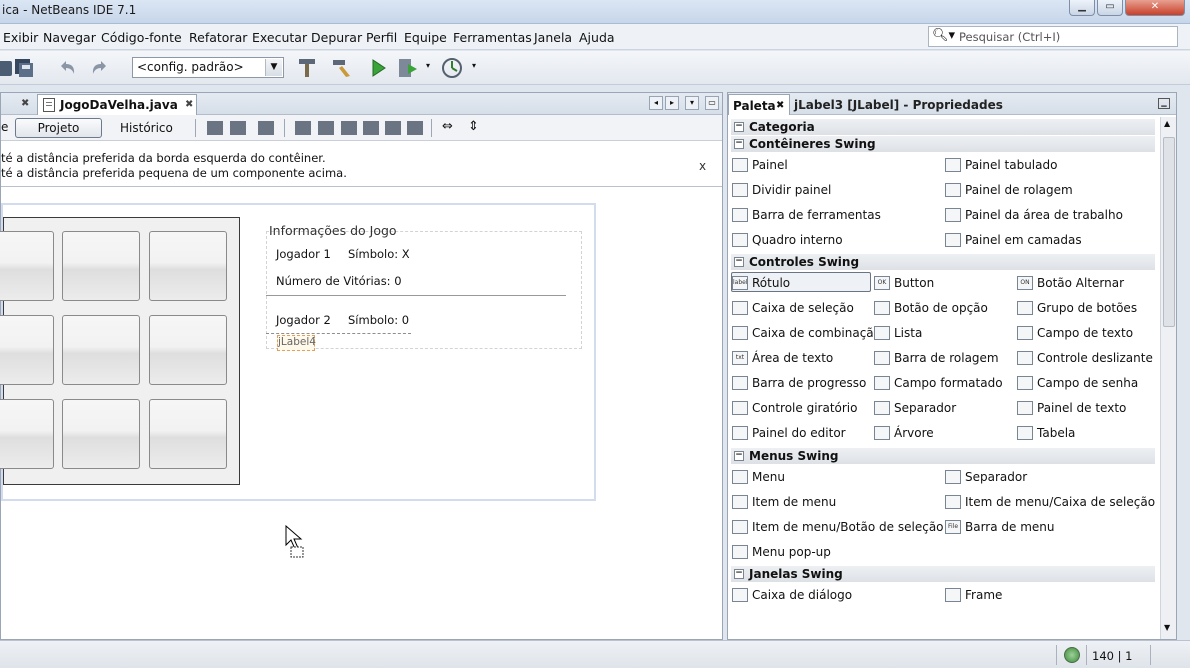  I want to click on game-board-panel, so click(120, 351).